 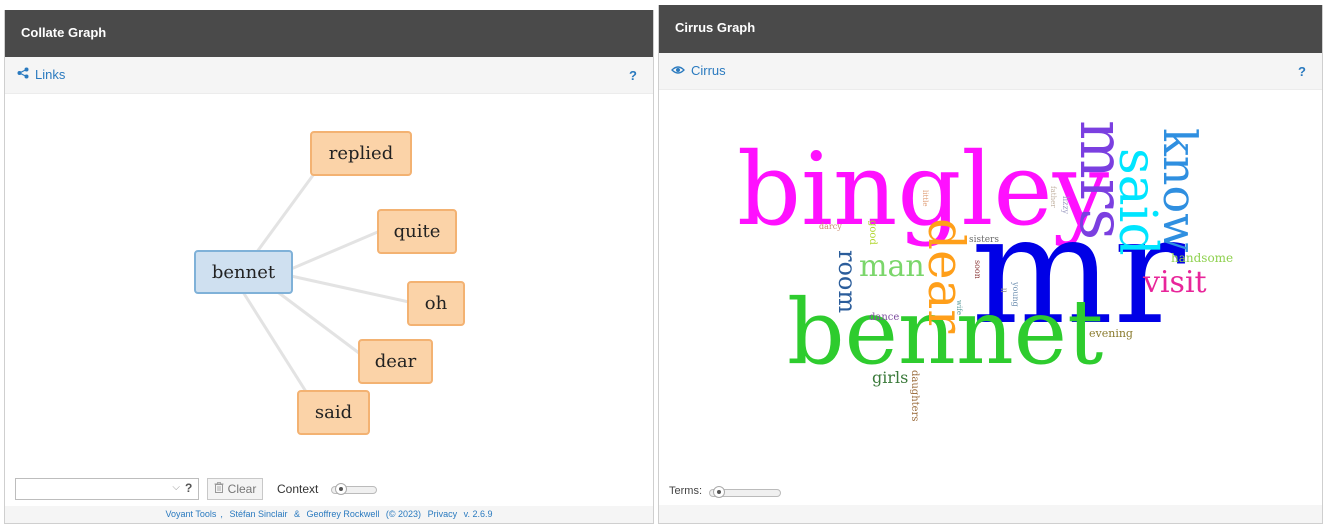 What do you see at coordinates (1065, 205) in the screenshot?
I see `cloud-word-lizzy: lizzy` at bounding box center [1065, 205].